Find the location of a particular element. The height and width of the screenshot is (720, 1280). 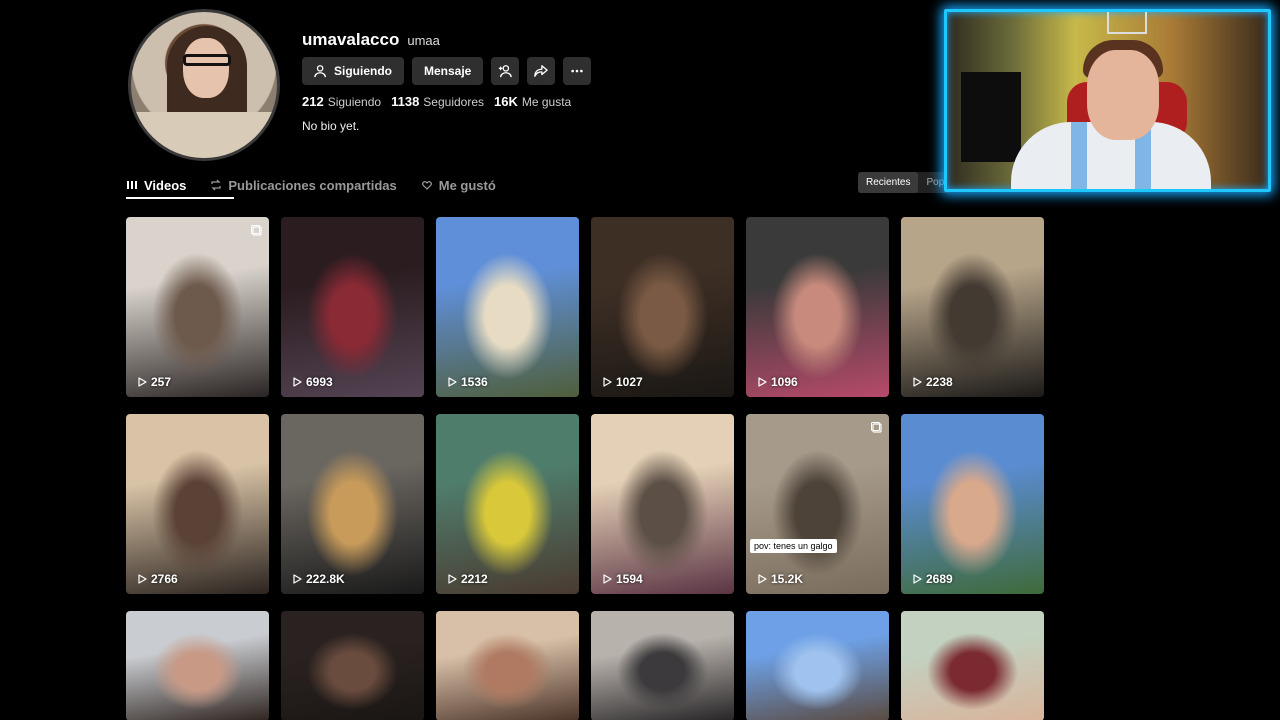

video-view-count-value: 2212 is located at coordinates (474, 579).